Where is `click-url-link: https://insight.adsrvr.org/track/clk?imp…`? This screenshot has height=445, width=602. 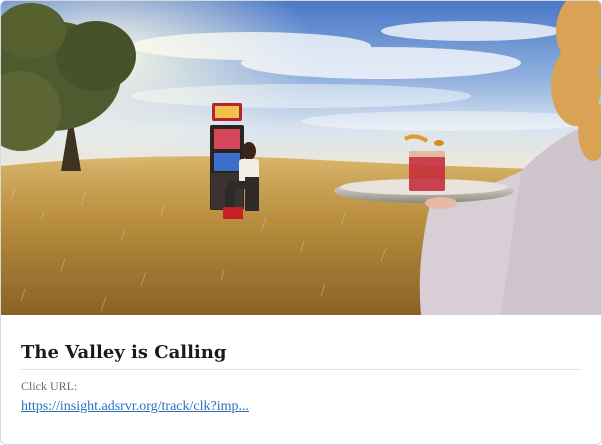
click-url-link: https://insight.adsrvr.org/track/clk?imp… is located at coordinates (135, 407).